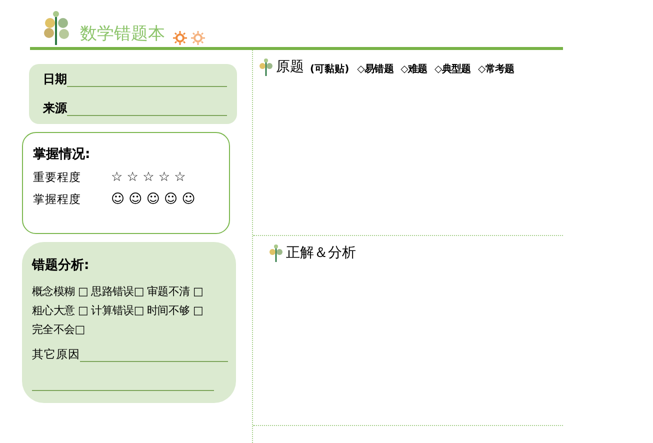 The height and width of the screenshot is (443, 653). Describe the element at coordinates (55, 79) in the screenshot. I see `field-label: 日期` at that location.